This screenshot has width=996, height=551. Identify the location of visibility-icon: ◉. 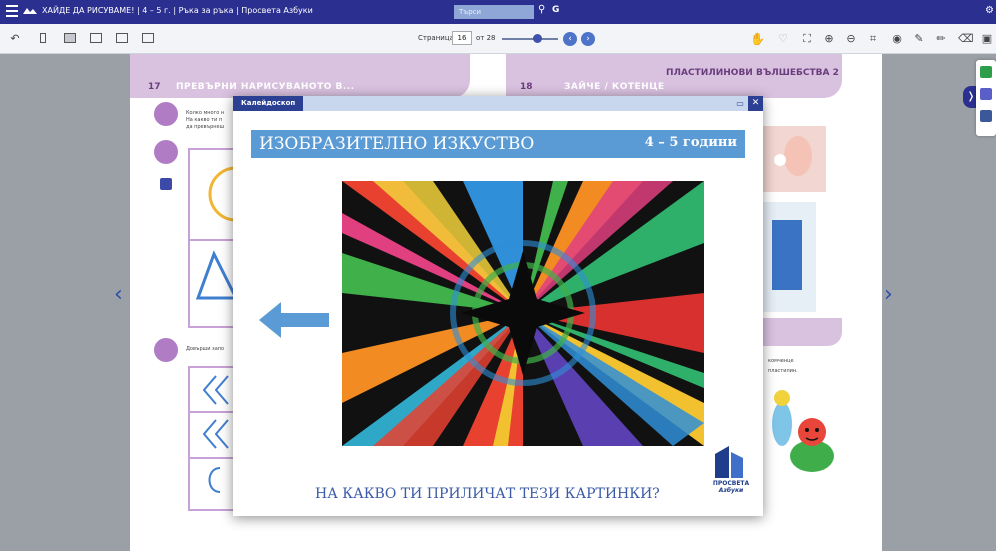
(897, 39).